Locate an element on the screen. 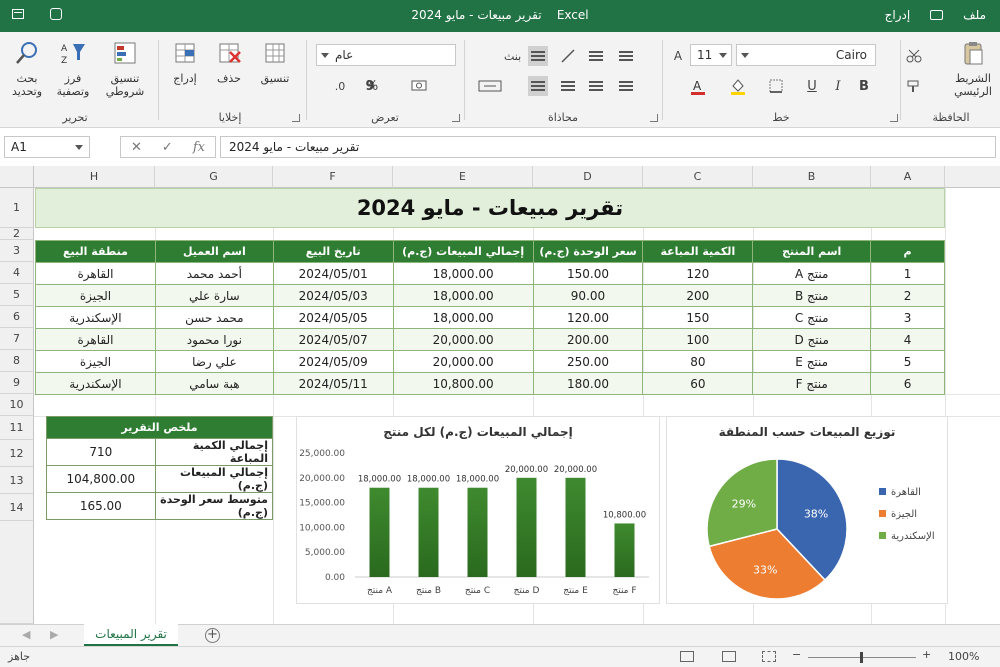 Image resolution: width=1000 pixels, height=667 pixels. row-header-4: 4 is located at coordinates (17, 273).